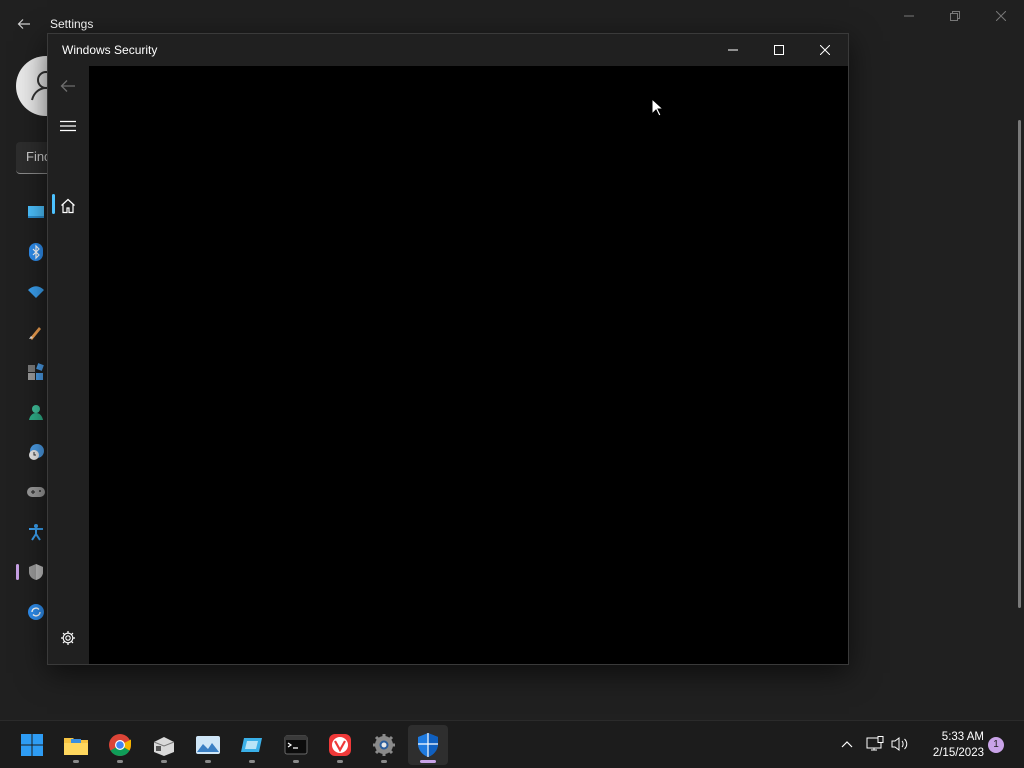 This screenshot has height=768, width=1024. I want to click on restore-icon, so click(955, 16).